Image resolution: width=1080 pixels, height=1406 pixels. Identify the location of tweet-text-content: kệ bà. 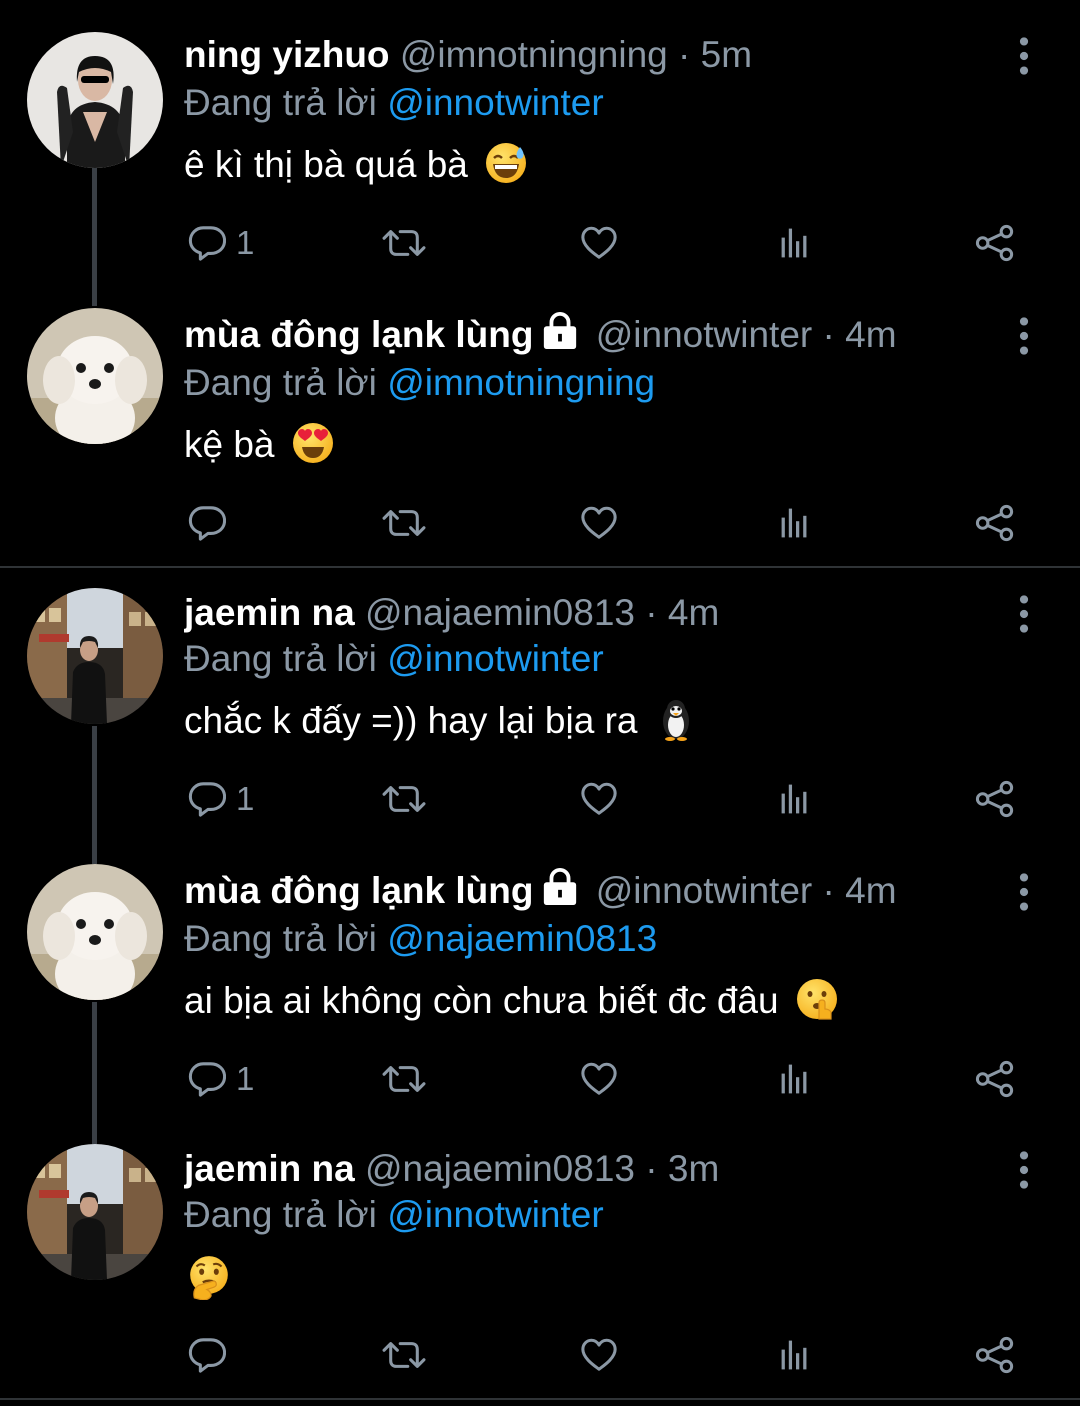
(229, 444).